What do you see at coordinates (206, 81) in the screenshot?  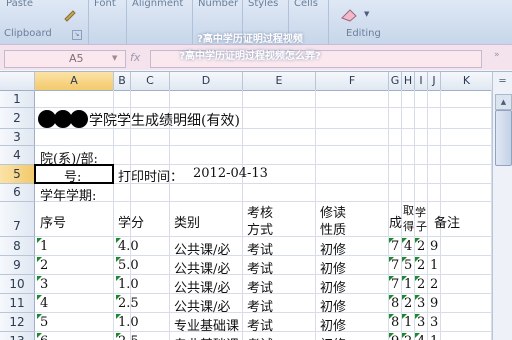 I see `column-header-d: D` at bounding box center [206, 81].